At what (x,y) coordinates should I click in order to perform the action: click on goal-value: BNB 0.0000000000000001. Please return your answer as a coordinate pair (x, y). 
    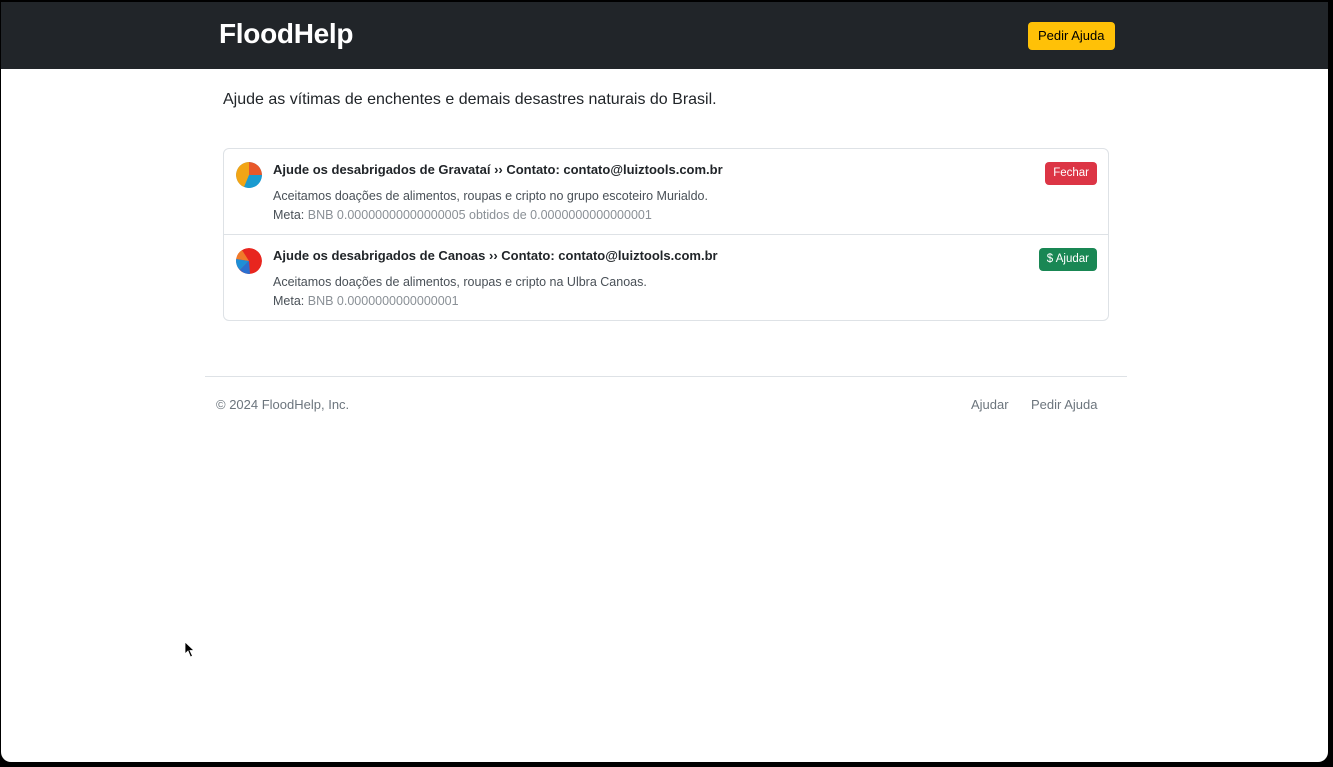
    Looking at the image, I should click on (383, 301).